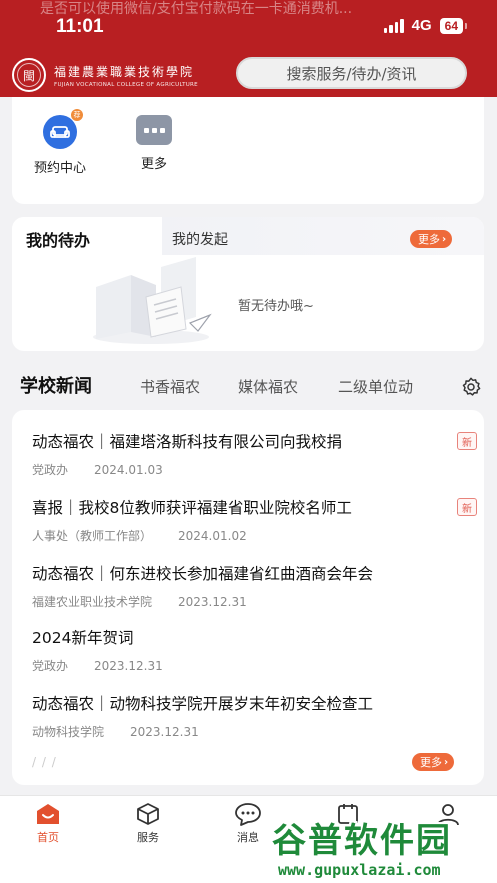 The image size is (497, 883). Describe the element at coordinates (393, 25) in the screenshot. I see `signal-icon` at that location.